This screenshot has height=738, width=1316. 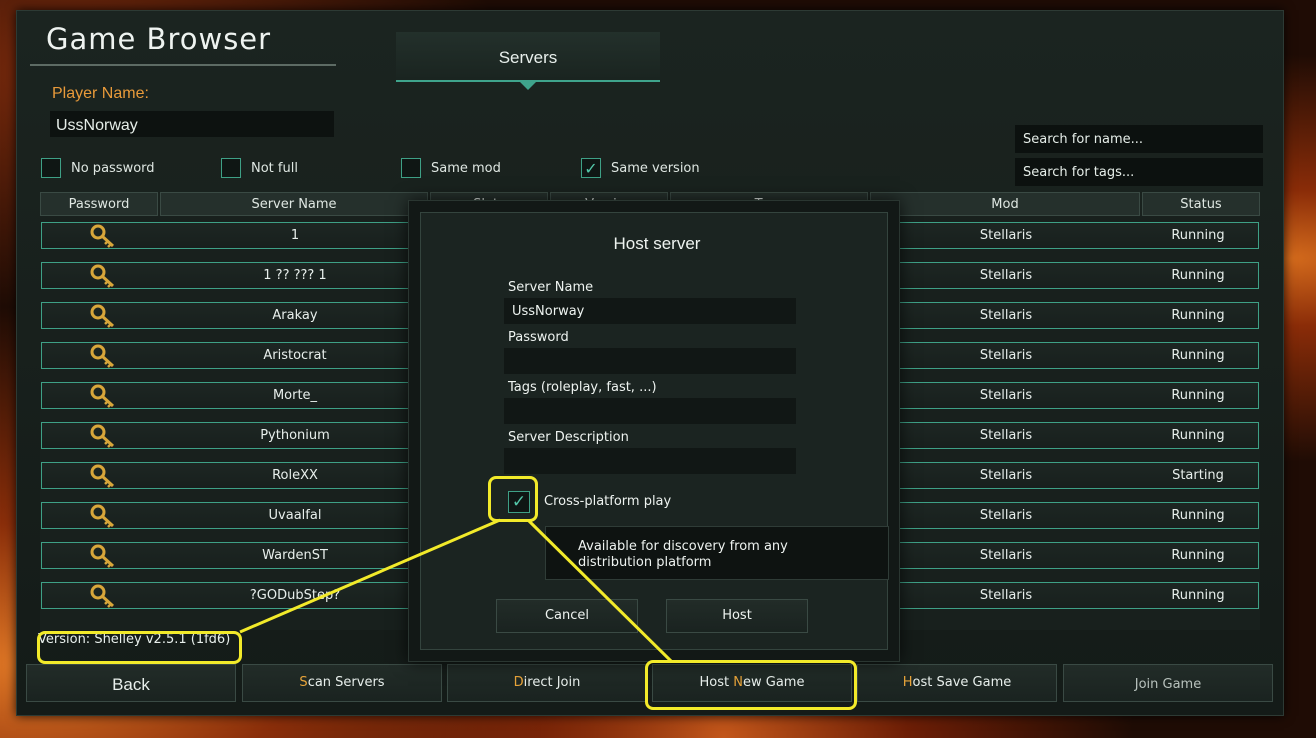 What do you see at coordinates (295, 235) in the screenshot?
I see `server-name-cell: 1` at bounding box center [295, 235].